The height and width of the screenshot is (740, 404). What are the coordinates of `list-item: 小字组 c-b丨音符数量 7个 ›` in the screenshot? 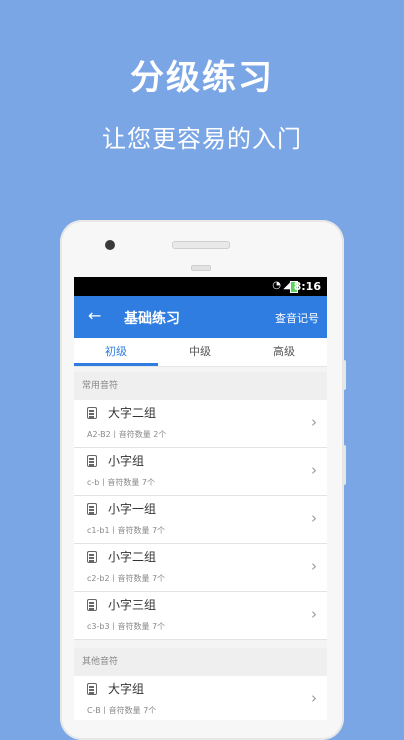 It's located at (200, 472).